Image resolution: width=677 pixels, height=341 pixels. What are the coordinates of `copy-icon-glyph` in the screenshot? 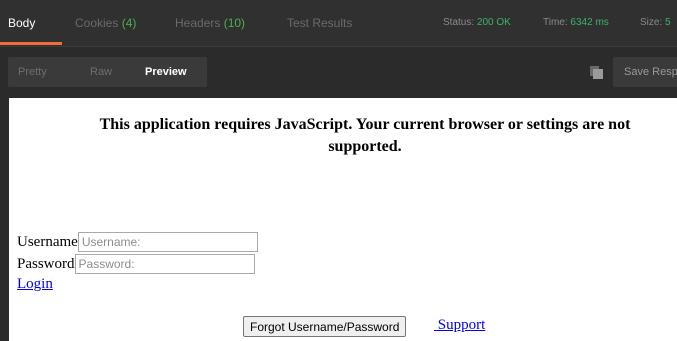 It's located at (596, 72).